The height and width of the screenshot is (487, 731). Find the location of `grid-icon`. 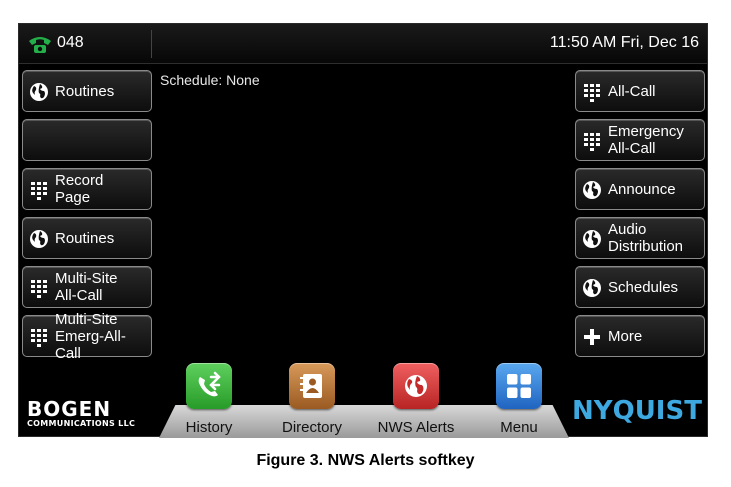

grid-icon is located at coordinates (519, 386).